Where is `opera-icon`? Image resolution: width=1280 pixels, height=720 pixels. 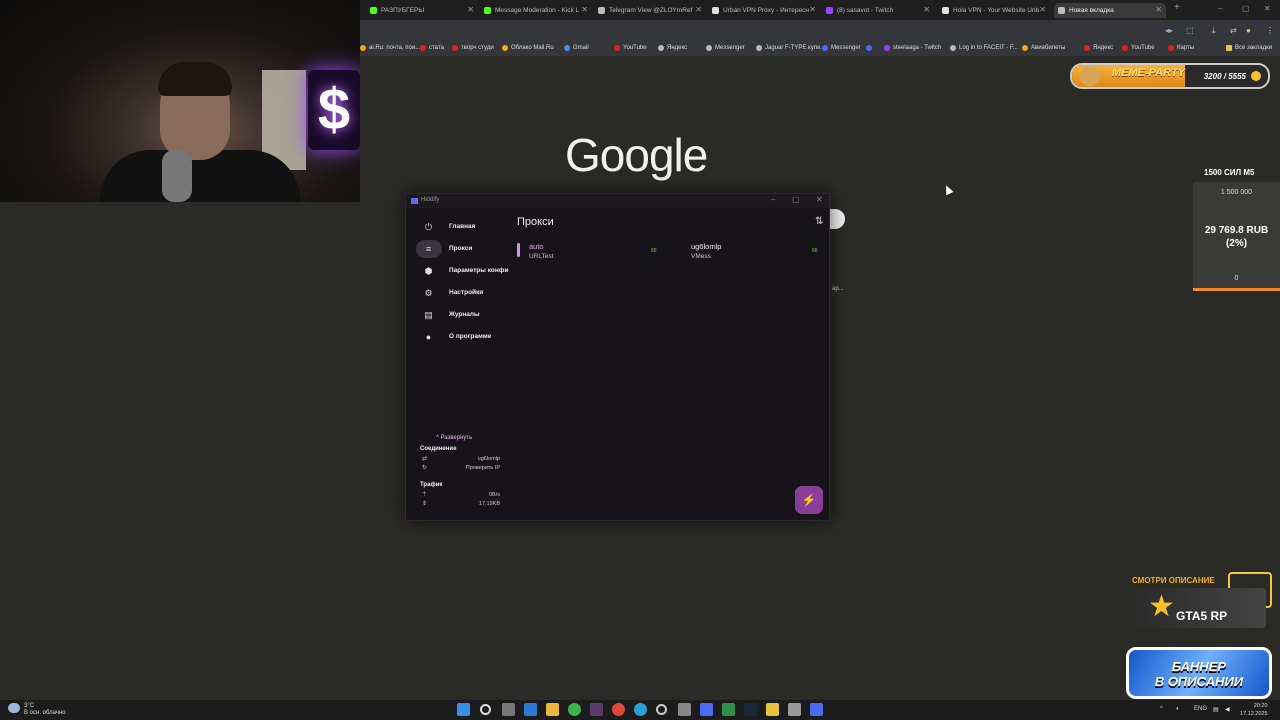 opera-icon is located at coordinates (618, 709).